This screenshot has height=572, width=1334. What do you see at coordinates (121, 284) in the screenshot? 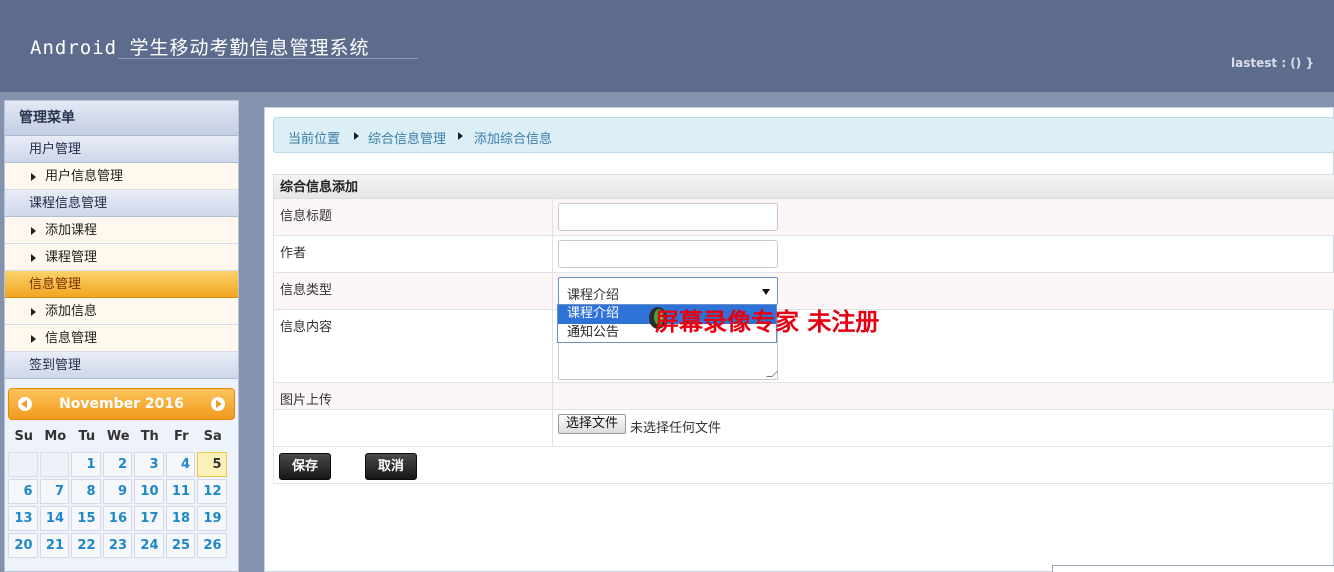
I see `sidebar-group-info-management: 信息管理` at bounding box center [121, 284].